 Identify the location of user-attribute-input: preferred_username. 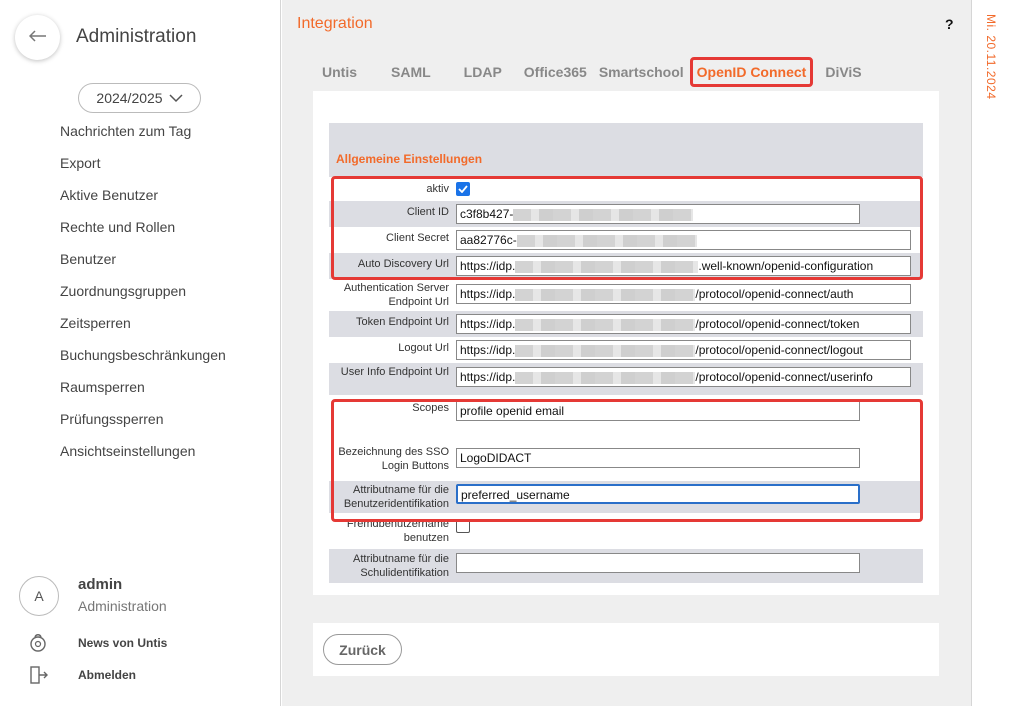
(658, 494).